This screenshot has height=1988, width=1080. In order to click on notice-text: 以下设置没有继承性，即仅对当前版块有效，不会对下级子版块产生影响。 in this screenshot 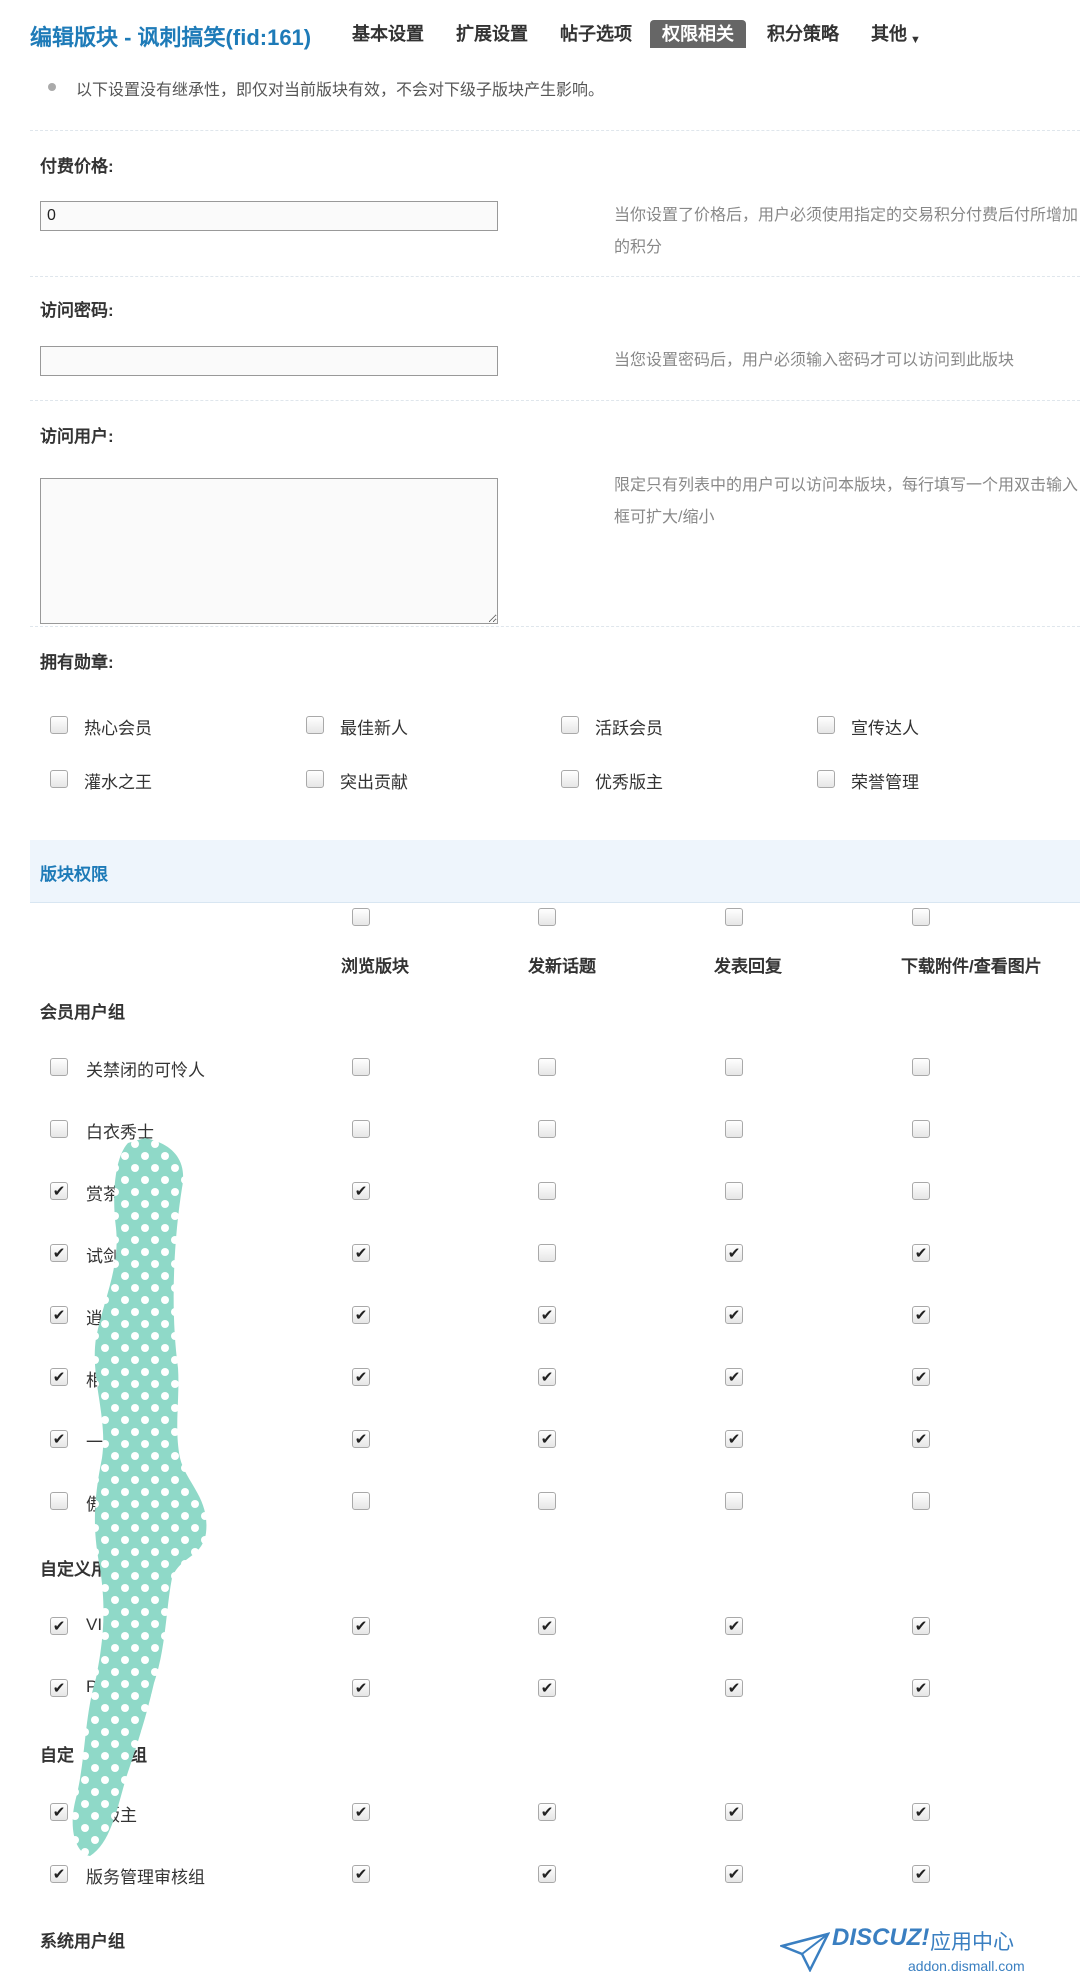, I will do `click(340, 90)`.